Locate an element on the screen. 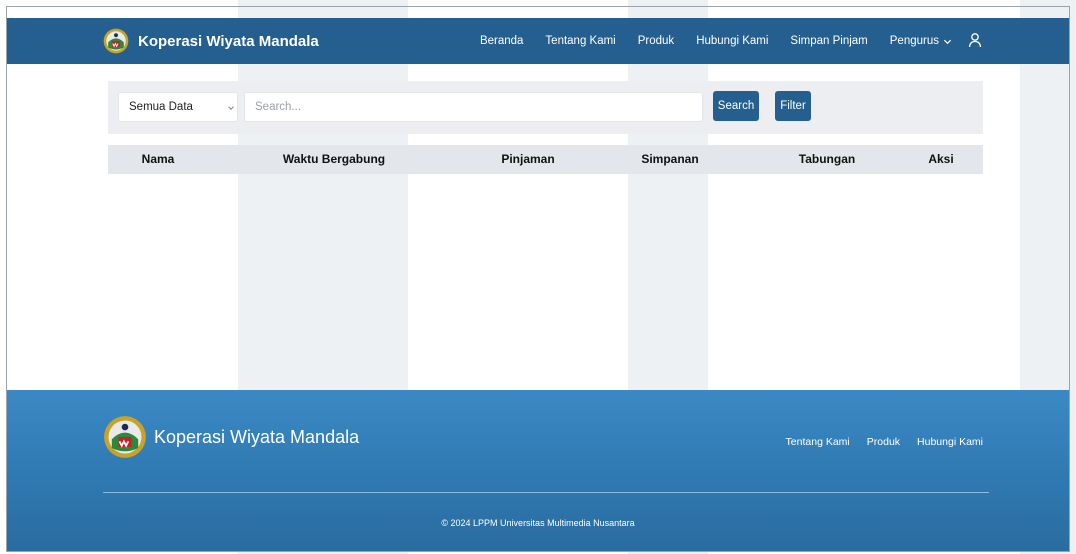  user-icon is located at coordinates (975, 40).